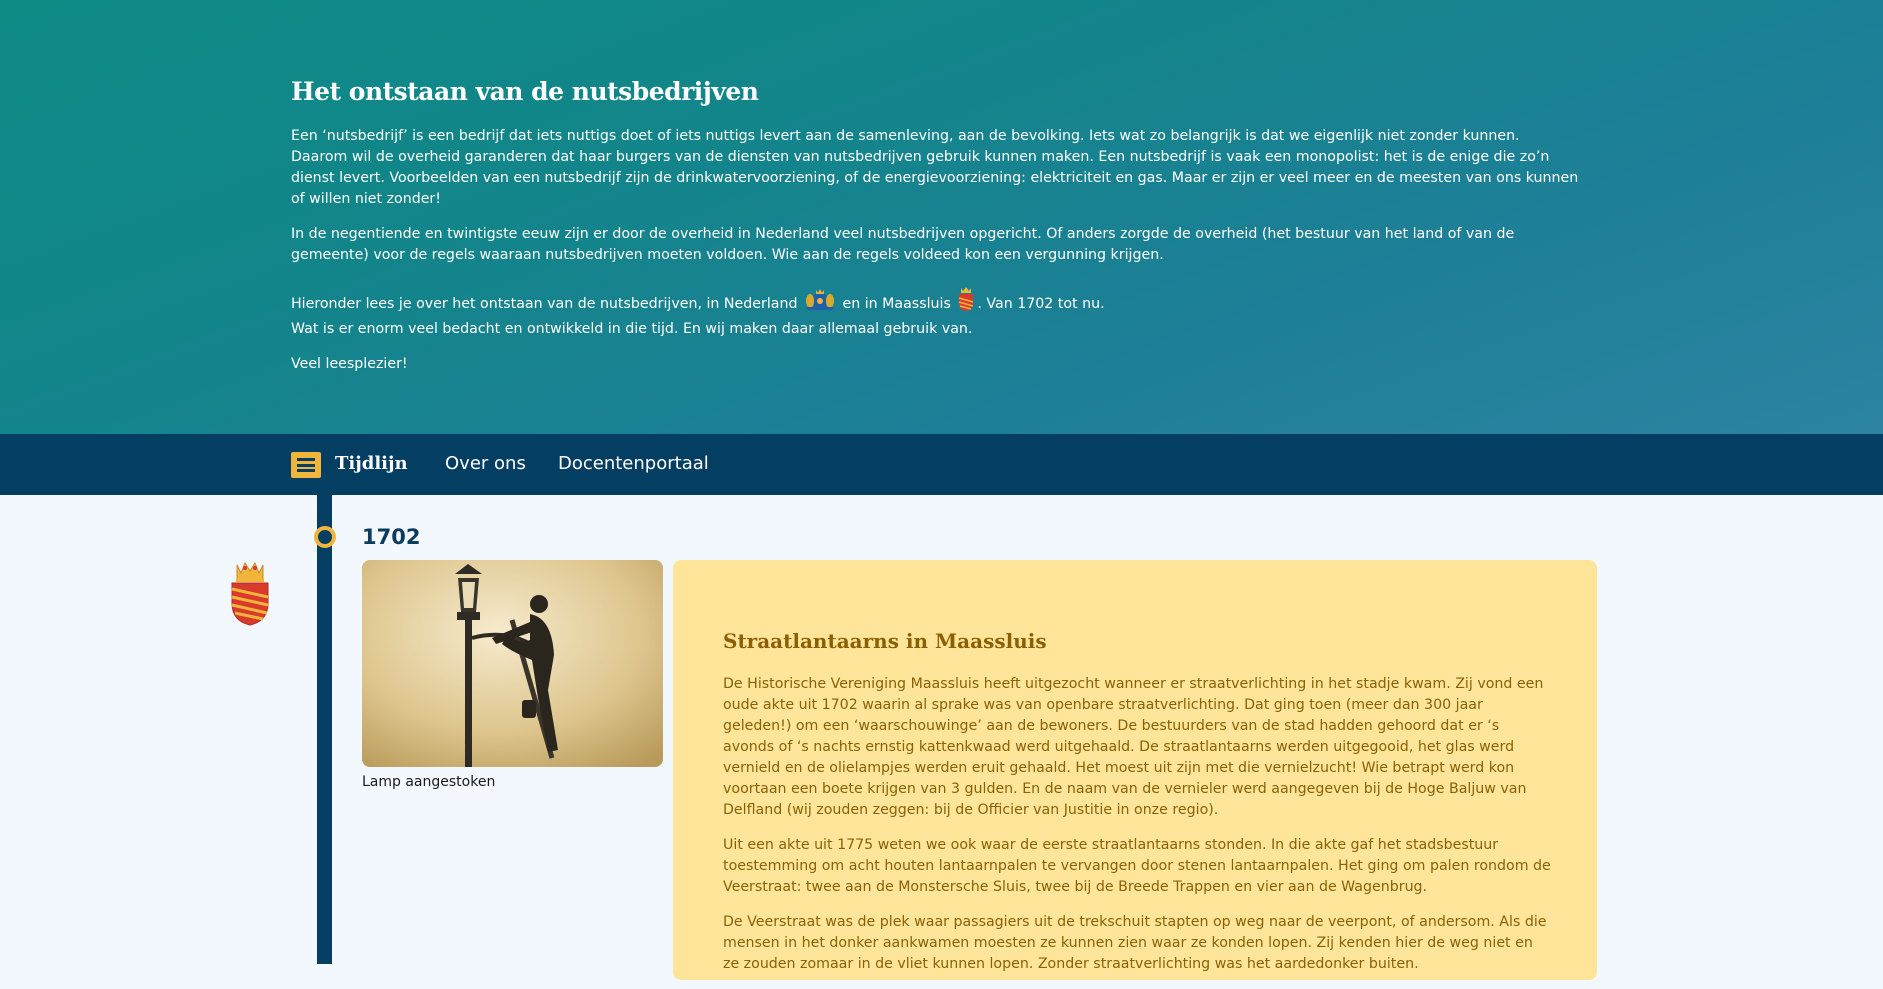 The width and height of the screenshot is (1883, 989). Describe the element at coordinates (820, 302) in the screenshot. I see `nederland-coat-of-arms-icon` at that location.